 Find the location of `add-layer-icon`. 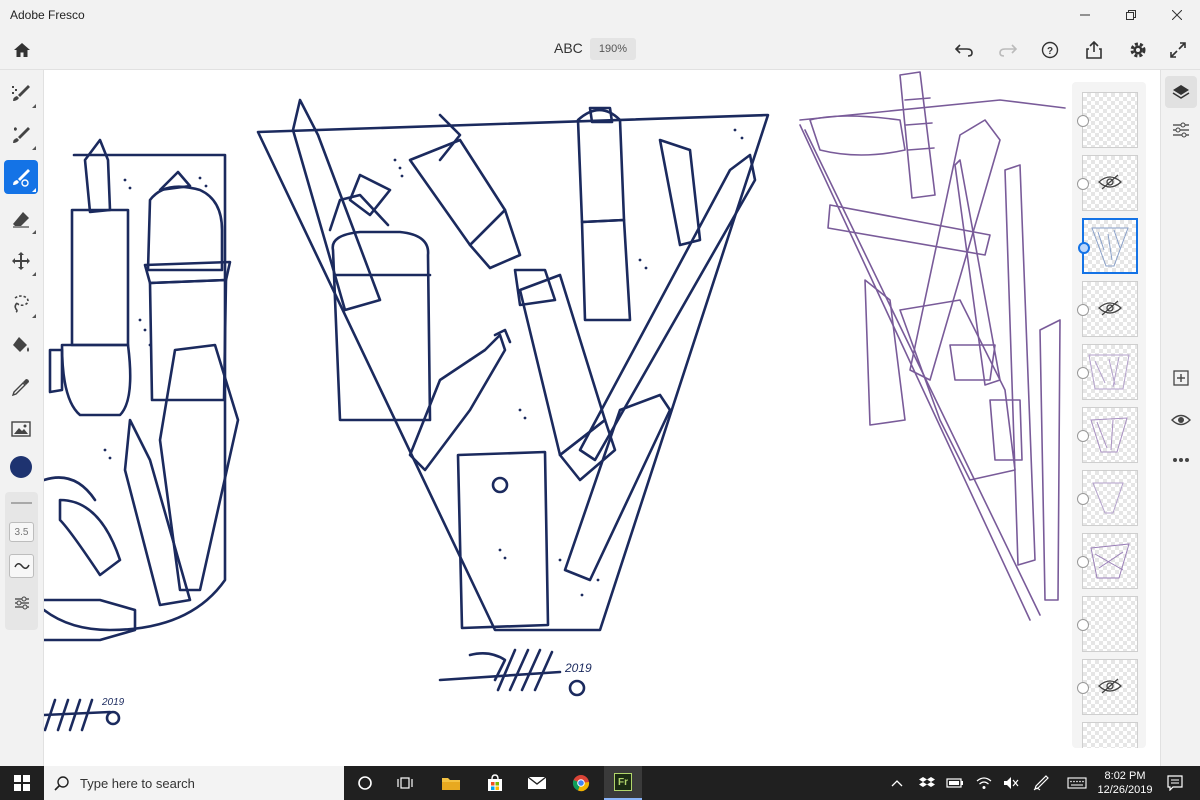

add-layer-icon is located at coordinates (1181, 378).